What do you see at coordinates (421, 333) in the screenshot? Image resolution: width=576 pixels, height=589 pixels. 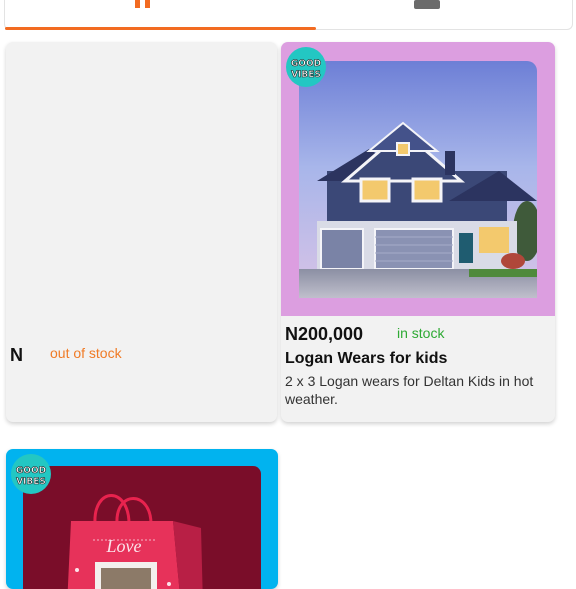 I see `stock-status: in stock` at bounding box center [421, 333].